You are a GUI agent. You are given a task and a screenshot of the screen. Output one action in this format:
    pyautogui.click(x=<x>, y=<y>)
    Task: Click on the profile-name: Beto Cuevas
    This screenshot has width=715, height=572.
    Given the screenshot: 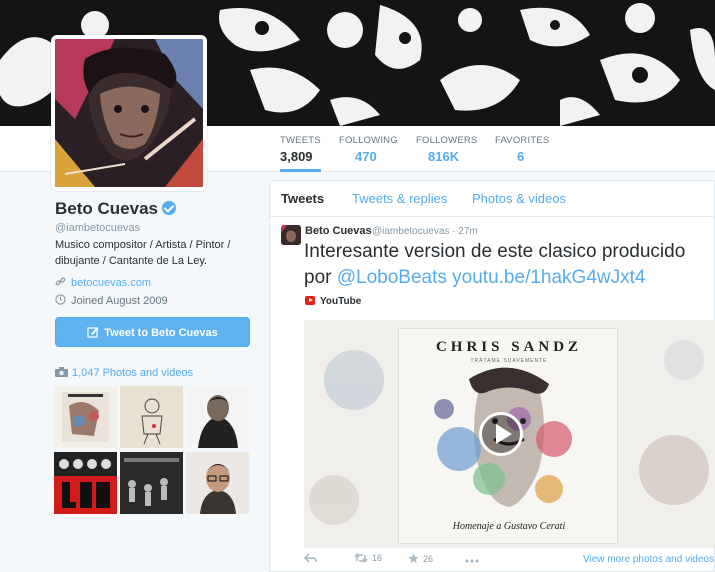 What is the action you would take?
    pyautogui.click(x=106, y=209)
    